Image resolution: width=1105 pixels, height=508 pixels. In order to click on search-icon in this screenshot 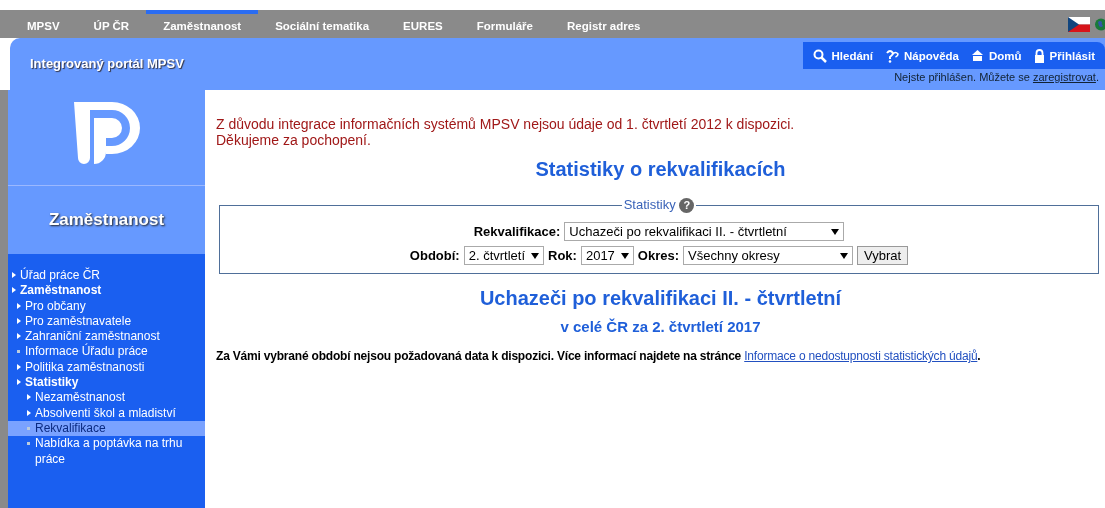, I will do `click(819, 55)`.